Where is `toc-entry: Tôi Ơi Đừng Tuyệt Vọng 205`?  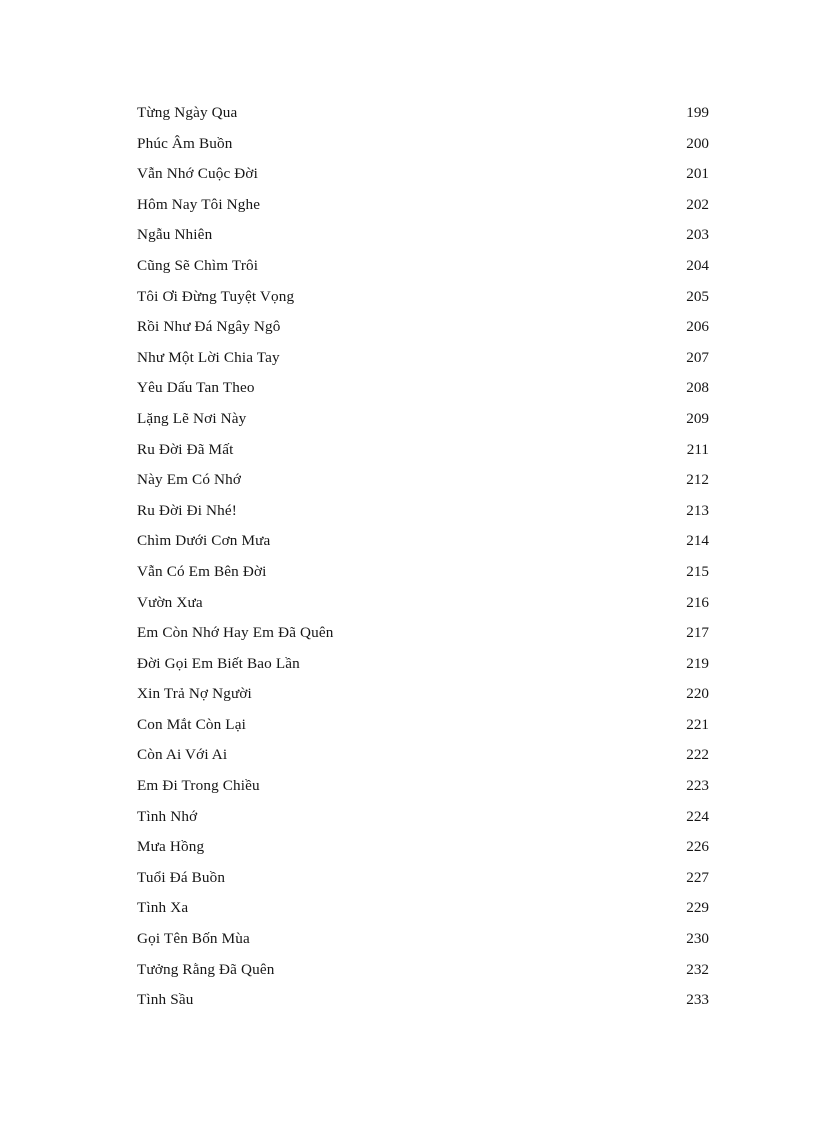 toc-entry: Tôi Ơi Đừng Tuyệt Vọng 205 is located at coordinates (423, 297).